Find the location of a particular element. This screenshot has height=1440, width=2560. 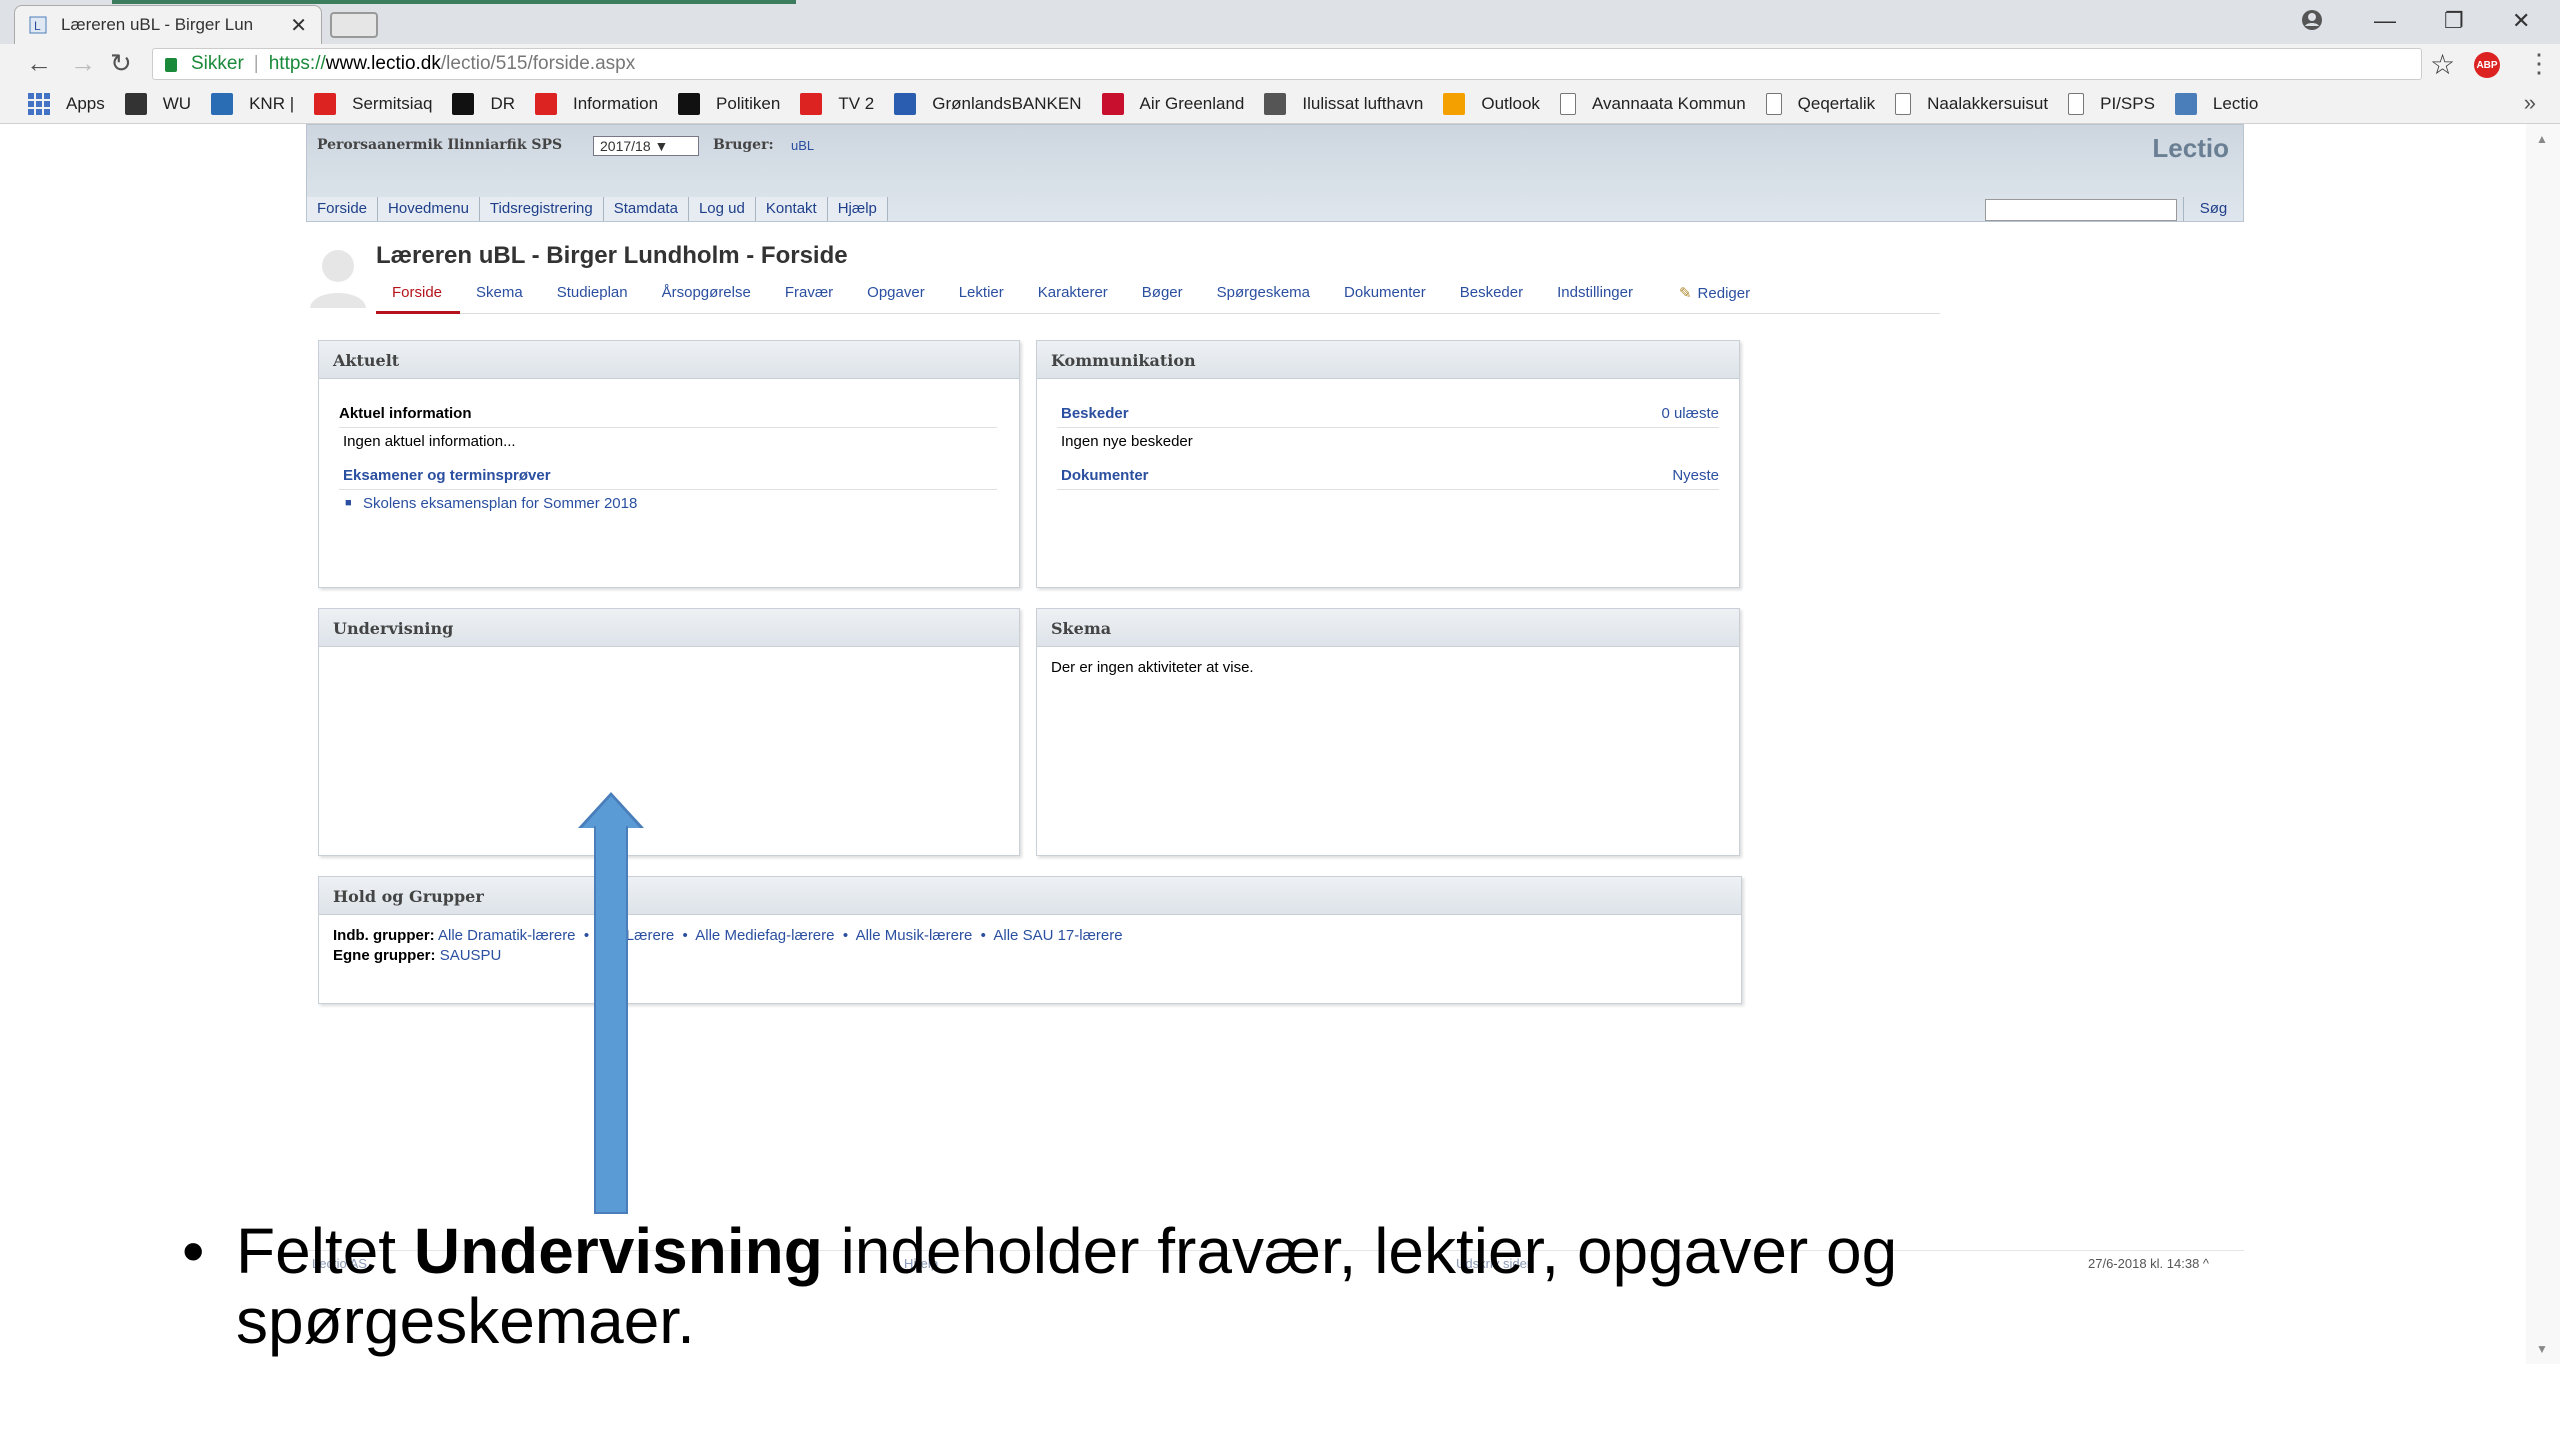

bookmark-label: Ilulissat lufthavn is located at coordinates (1363, 103).